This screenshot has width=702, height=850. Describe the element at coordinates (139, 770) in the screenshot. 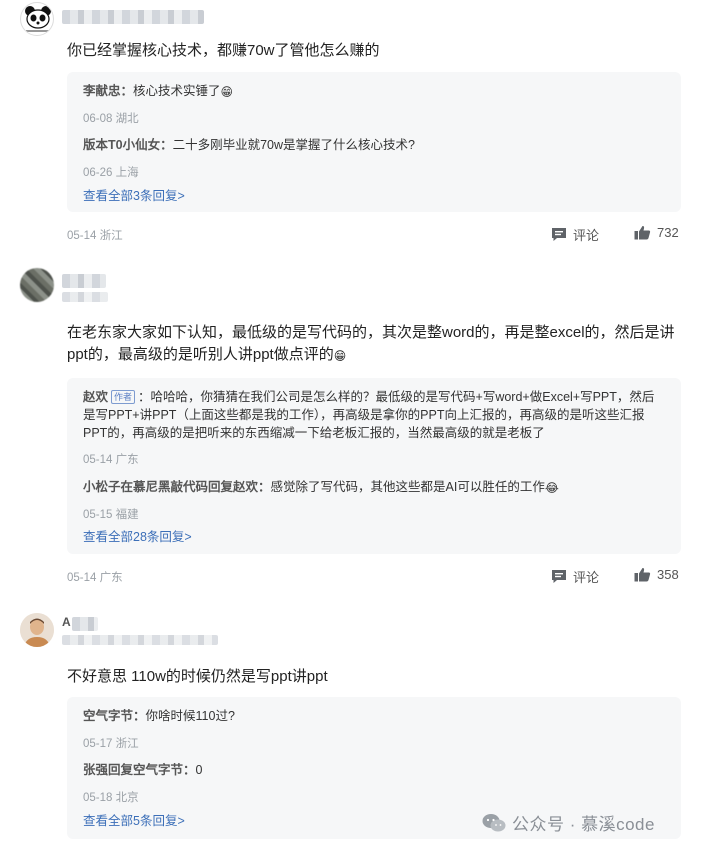

I see `reply-author: 张强回复空气字节：` at that location.